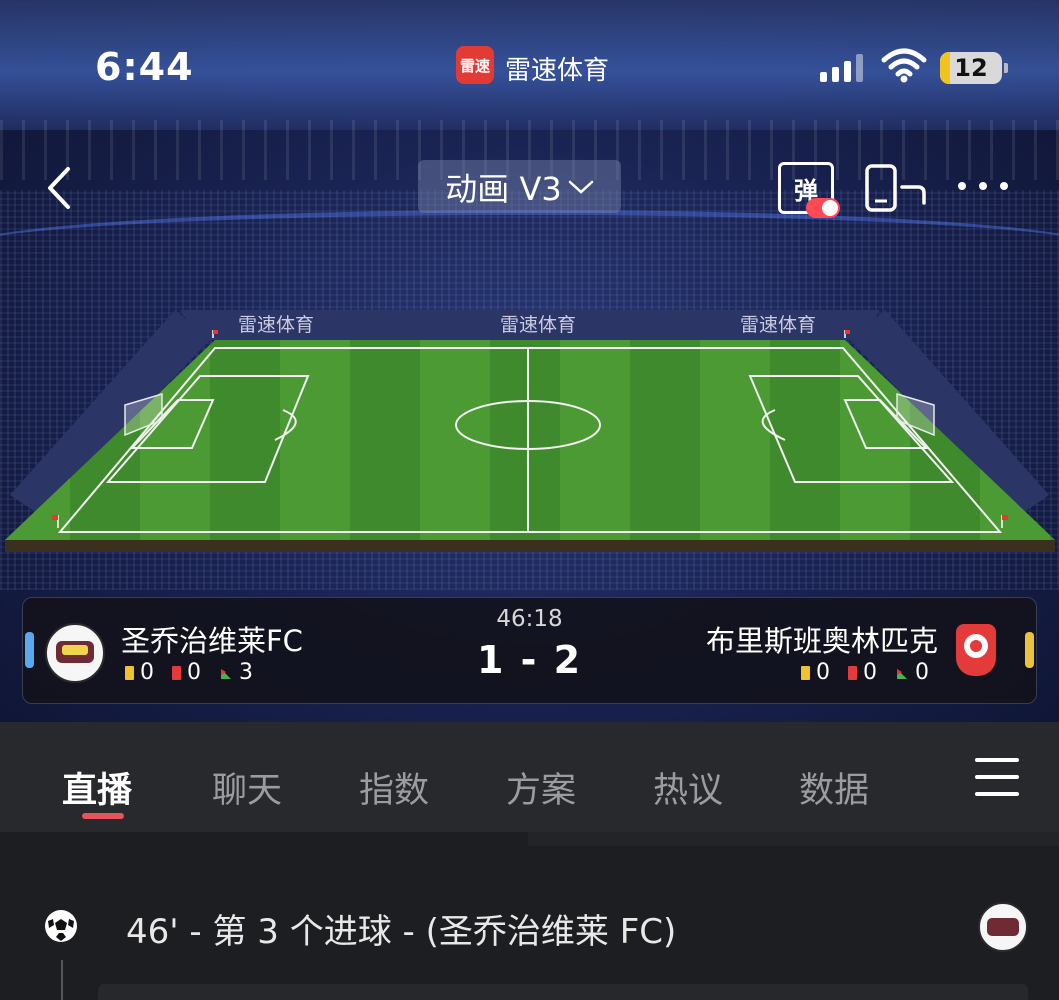  I want to click on app-badge-icon: 雷速, so click(475, 65).